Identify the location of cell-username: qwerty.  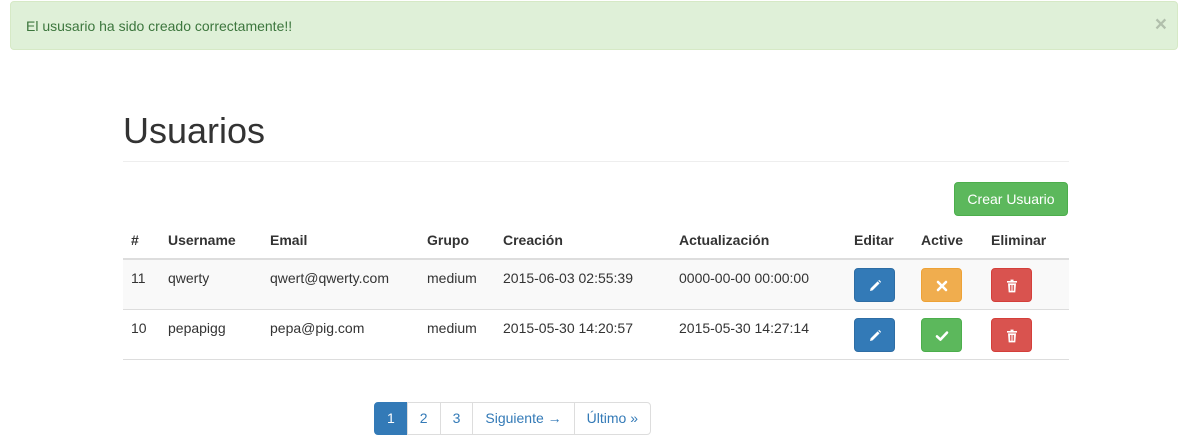
(211, 284).